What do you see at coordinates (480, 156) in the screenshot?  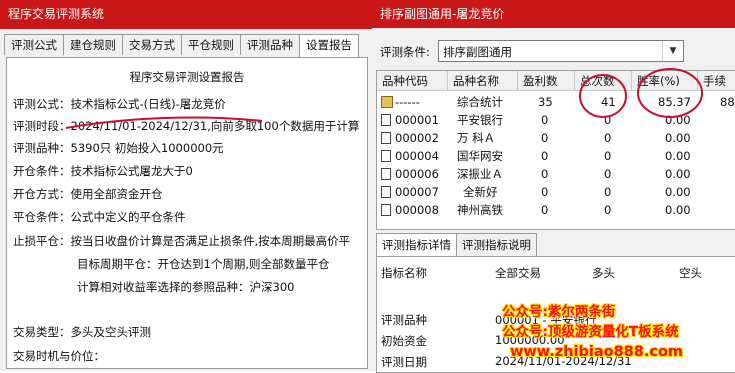 I see `row-name: 国华网安` at bounding box center [480, 156].